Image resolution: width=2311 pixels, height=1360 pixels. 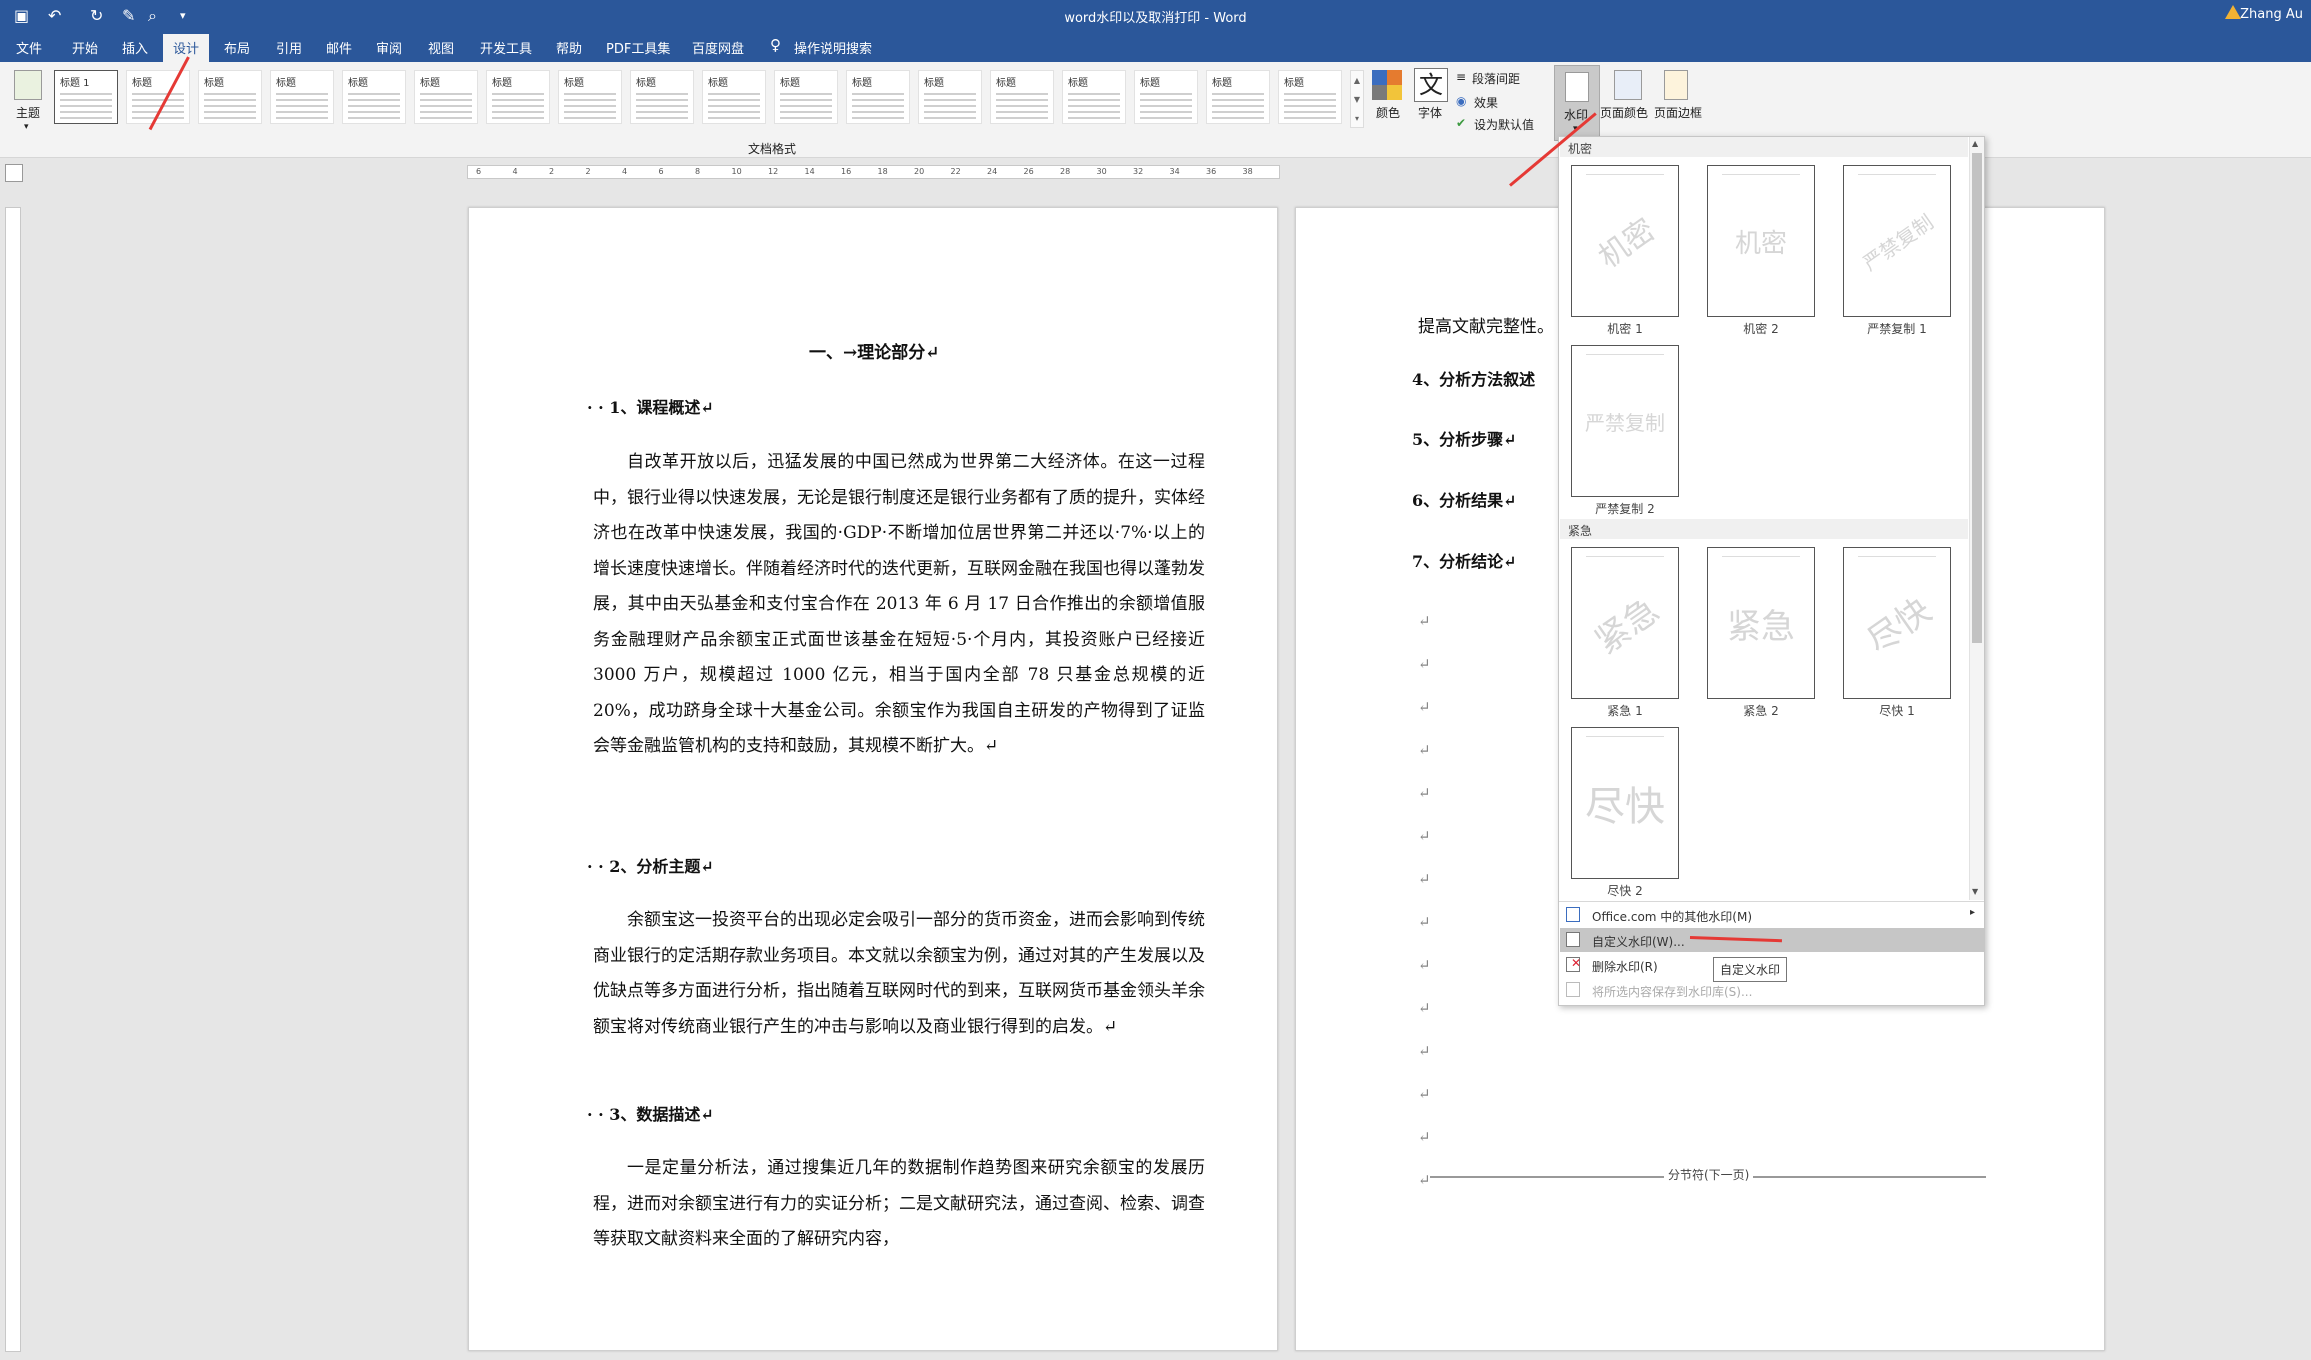 What do you see at coordinates (1977, 144) in the screenshot?
I see `scroll-up-icon: ▲` at bounding box center [1977, 144].